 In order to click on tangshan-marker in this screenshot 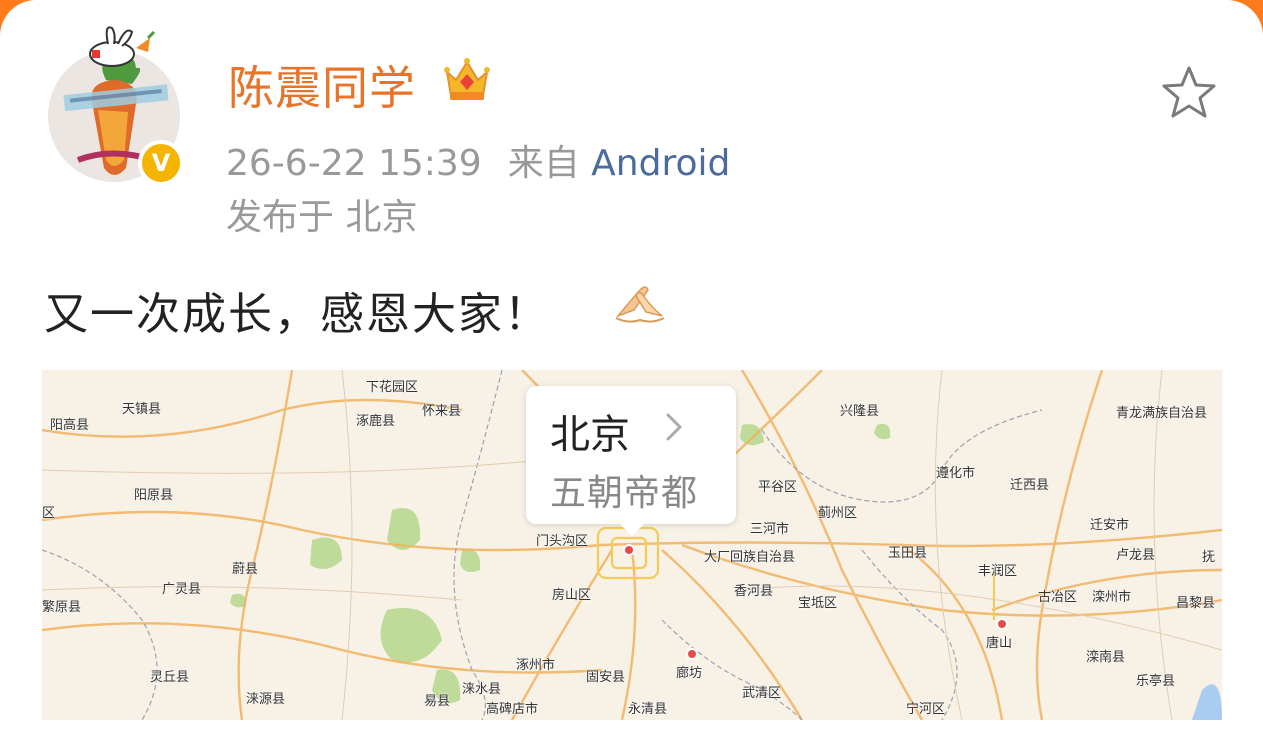, I will do `click(1002, 624)`.